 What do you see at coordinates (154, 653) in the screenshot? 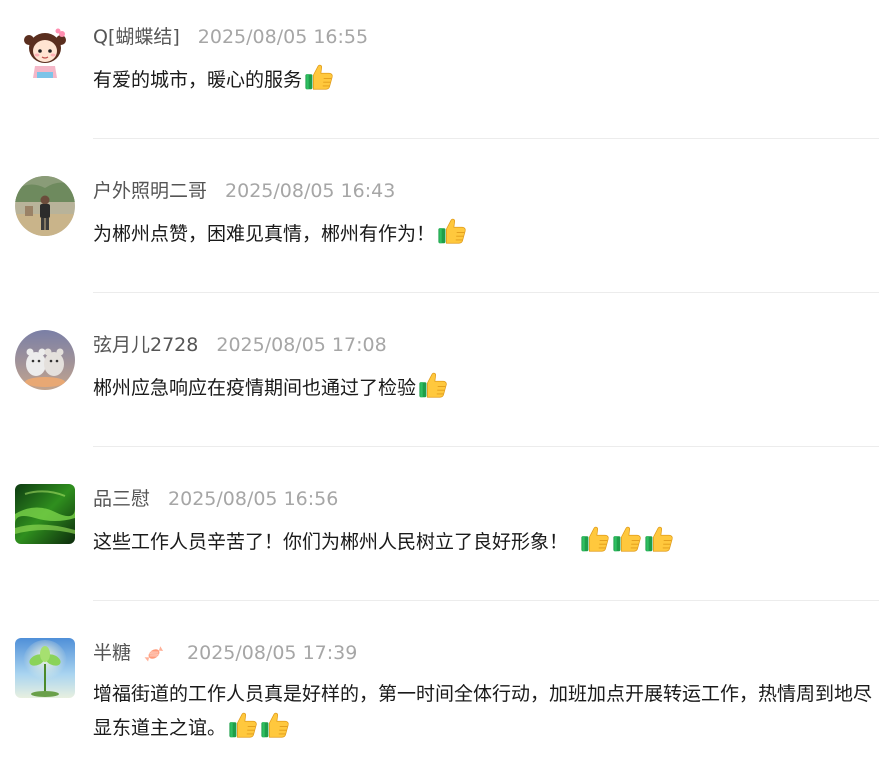
I see `candy-icon` at bounding box center [154, 653].